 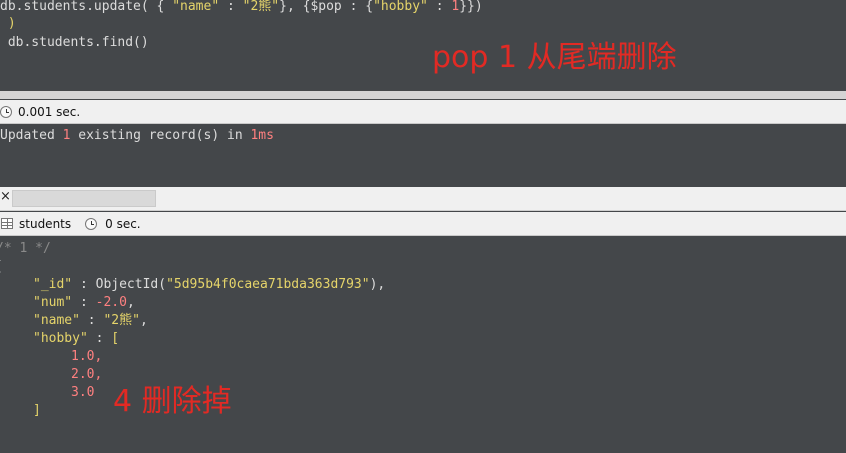 I want to click on field-value: "5d95b4f0caea71bda363d793", so click(x=268, y=284).